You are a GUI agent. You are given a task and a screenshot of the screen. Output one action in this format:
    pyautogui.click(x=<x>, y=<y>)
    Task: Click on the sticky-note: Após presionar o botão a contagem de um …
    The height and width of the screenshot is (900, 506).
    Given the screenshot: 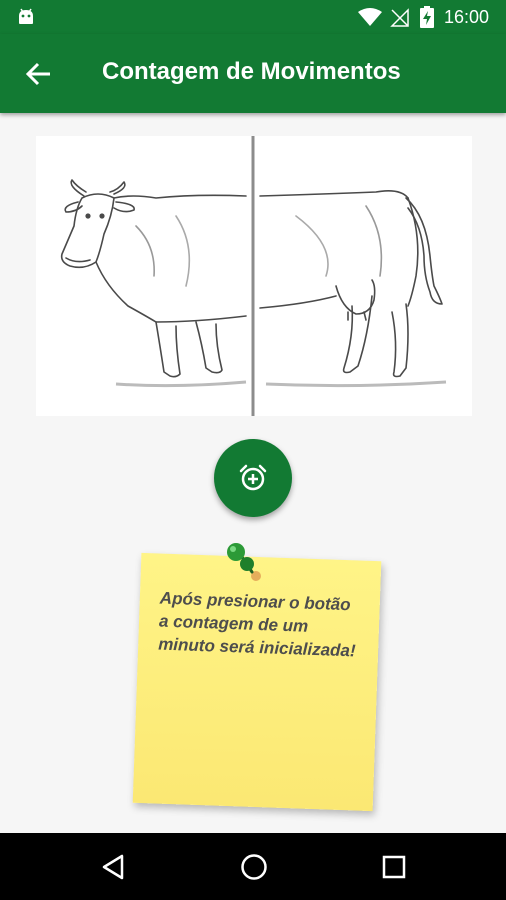 What is the action you would take?
    pyautogui.click(x=257, y=682)
    